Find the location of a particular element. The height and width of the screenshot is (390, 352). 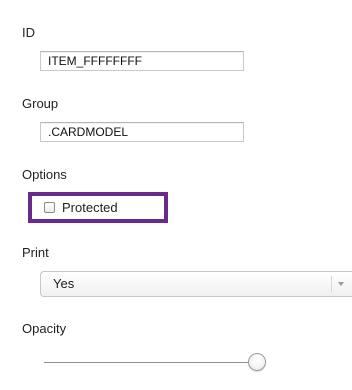

id-field: ITEM_FFFFFFFF is located at coordinates (142, 61).